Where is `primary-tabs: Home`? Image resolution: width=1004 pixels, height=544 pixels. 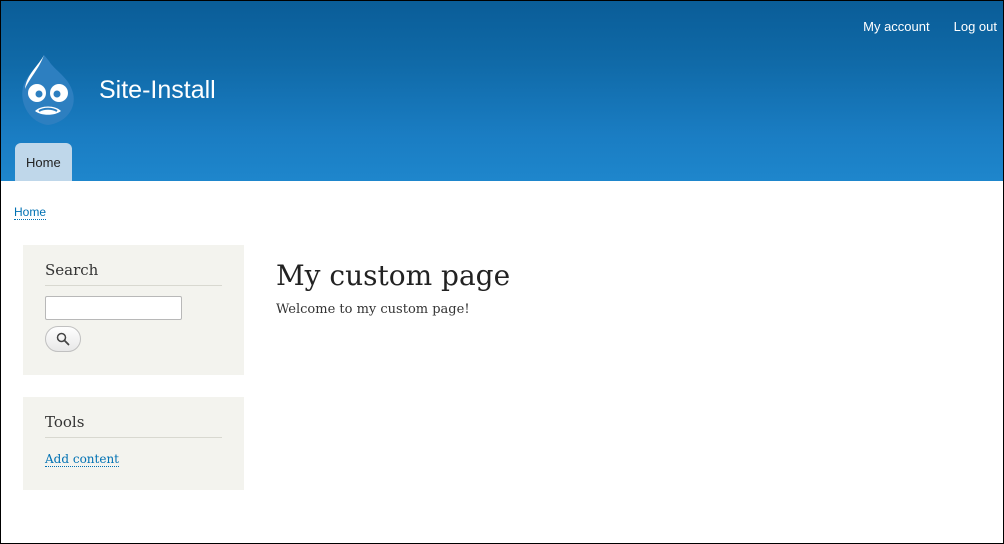 primary-tabs: Home is located at coordinates (43, 162).